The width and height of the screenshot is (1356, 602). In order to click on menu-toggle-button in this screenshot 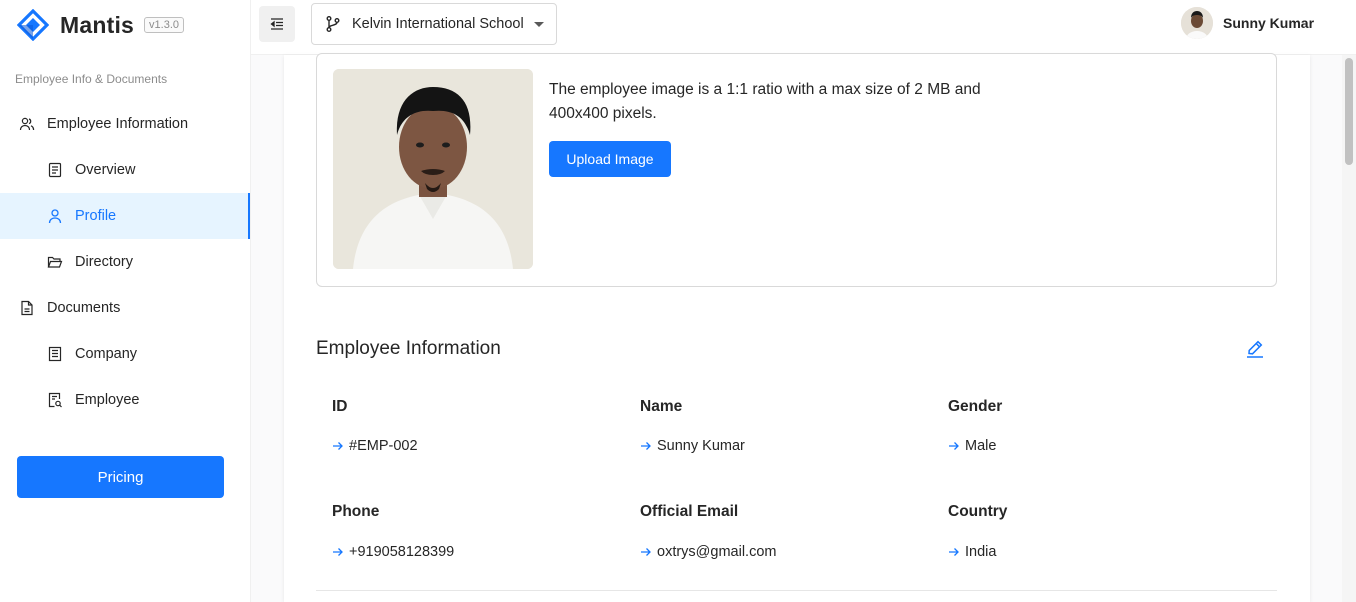, I will do `click(277, 24)`.